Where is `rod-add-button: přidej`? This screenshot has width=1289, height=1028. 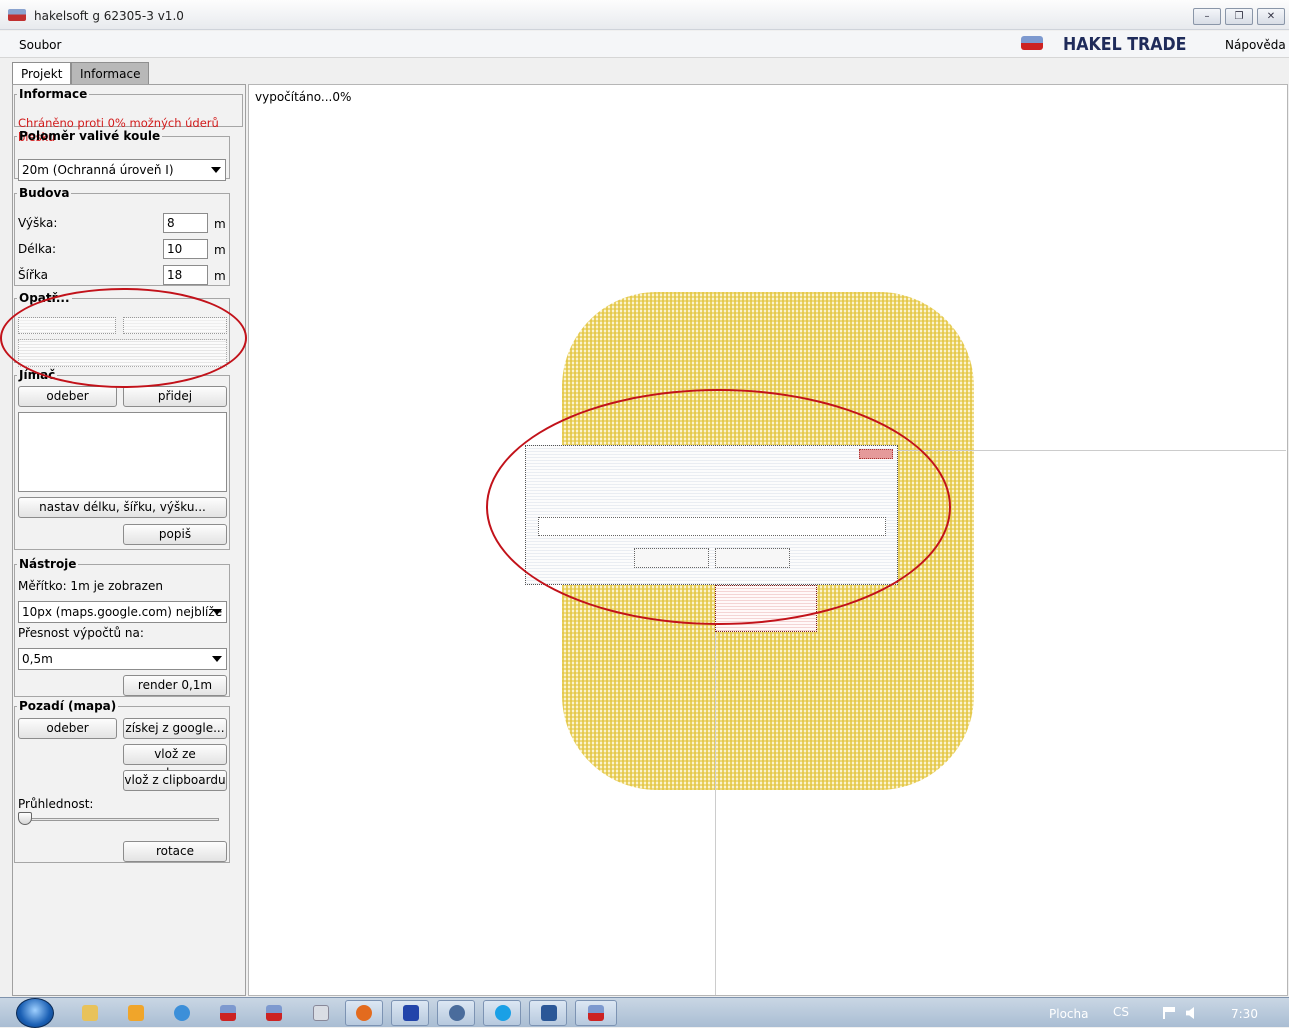 rod-add-button: přidej is located at coordinates (175, 396).